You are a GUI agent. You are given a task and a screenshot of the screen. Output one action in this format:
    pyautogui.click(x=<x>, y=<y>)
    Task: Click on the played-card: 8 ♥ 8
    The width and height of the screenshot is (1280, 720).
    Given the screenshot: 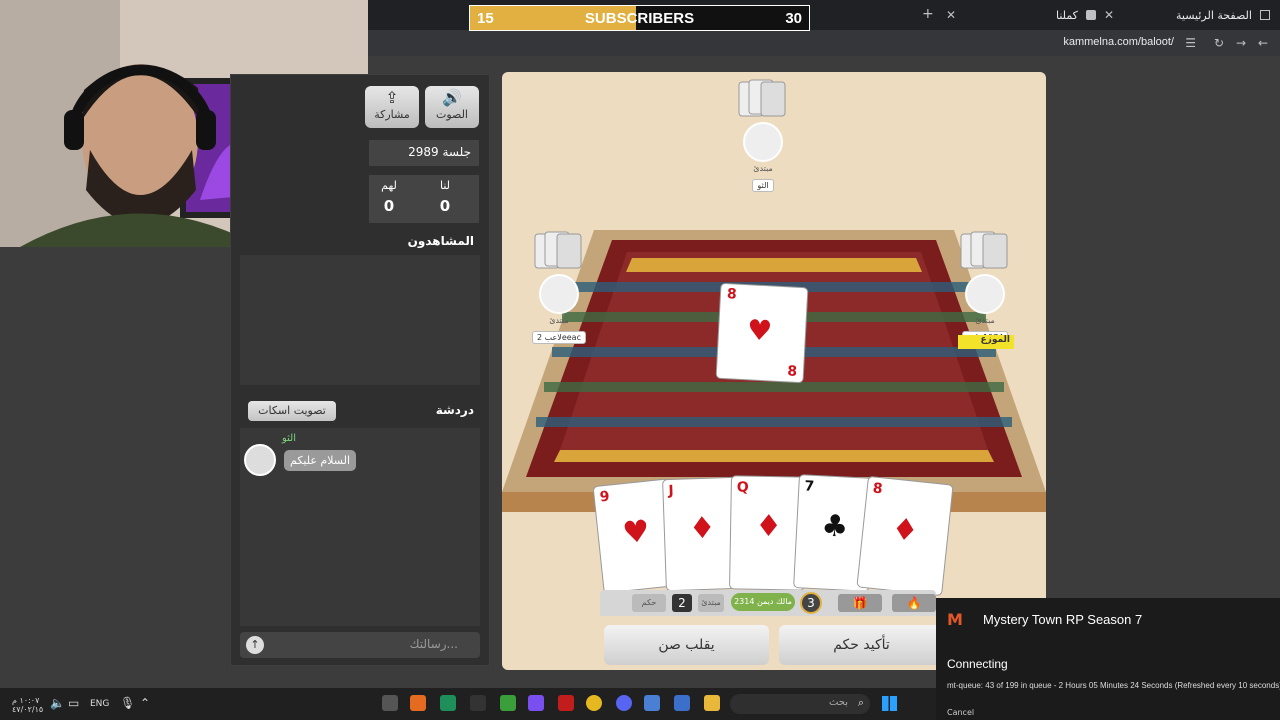 What is the action you would take?
    pyautogui.click(x=762, y=333)
    